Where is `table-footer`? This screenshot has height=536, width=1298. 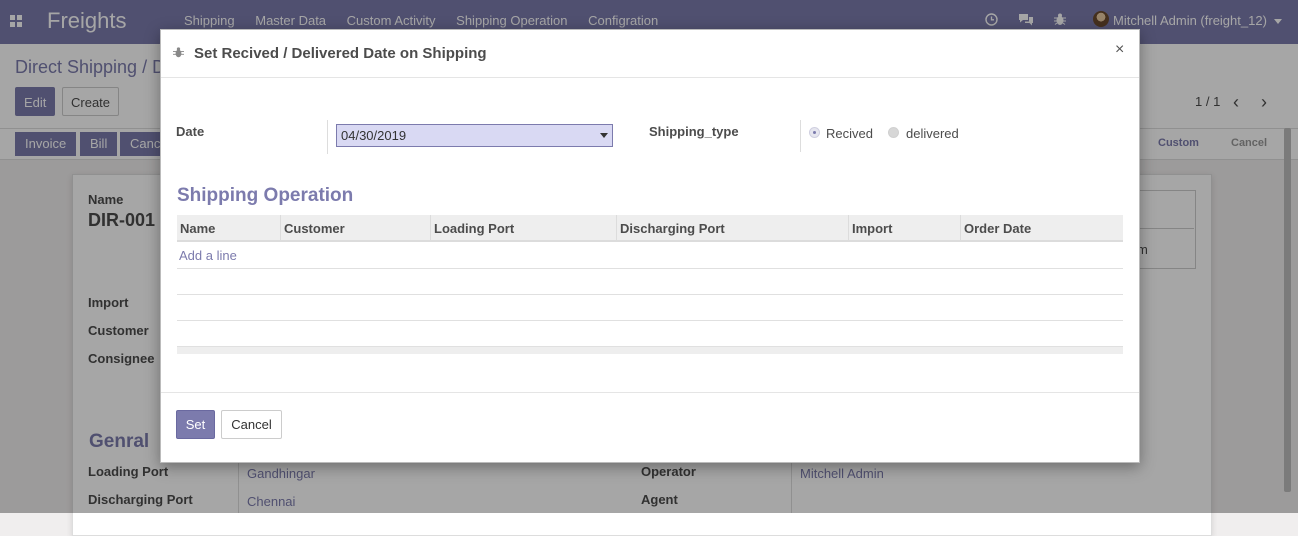
table-footer is located at coordinates (650, 350).